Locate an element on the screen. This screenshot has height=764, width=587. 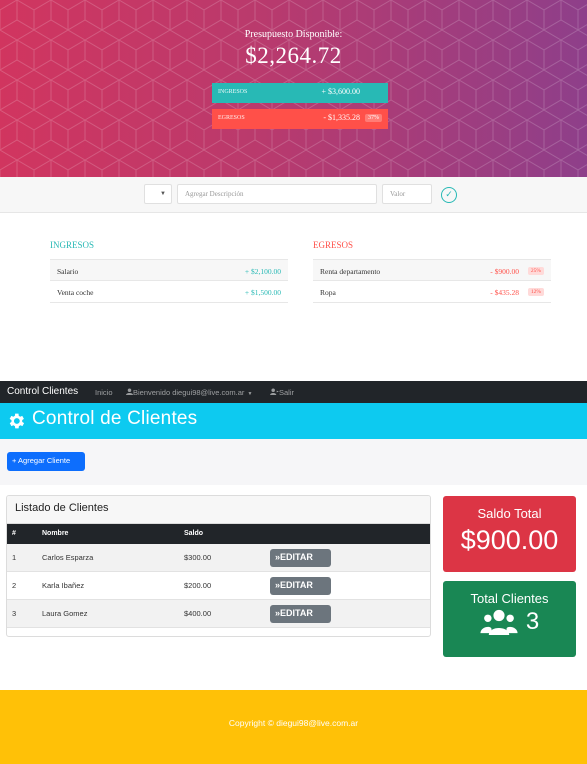
nav-user-dropdown: Bienvenido diegui98@live.com.ar ▼ is located at coordinates (189, 392).